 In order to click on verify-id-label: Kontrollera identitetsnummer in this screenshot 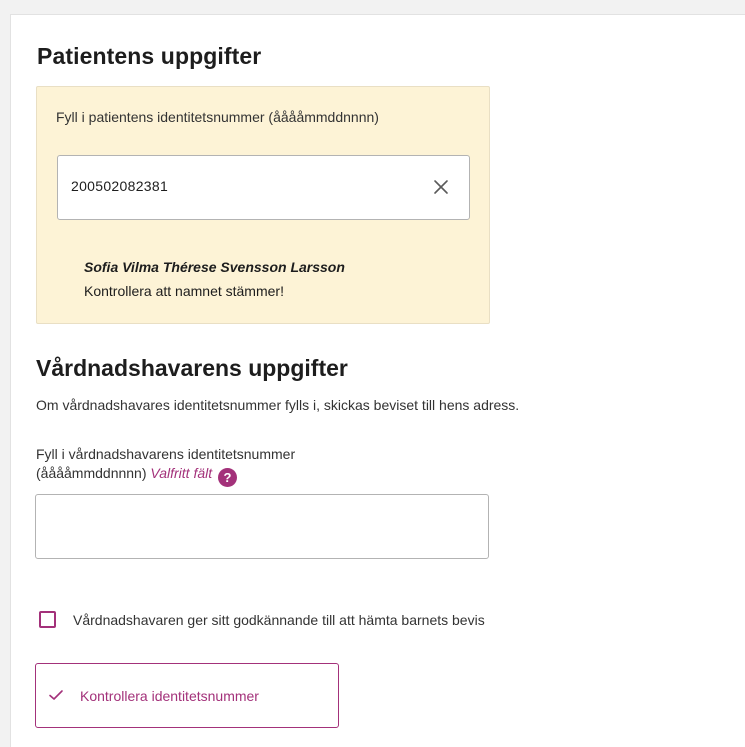, I will do `click(169, 696)`.